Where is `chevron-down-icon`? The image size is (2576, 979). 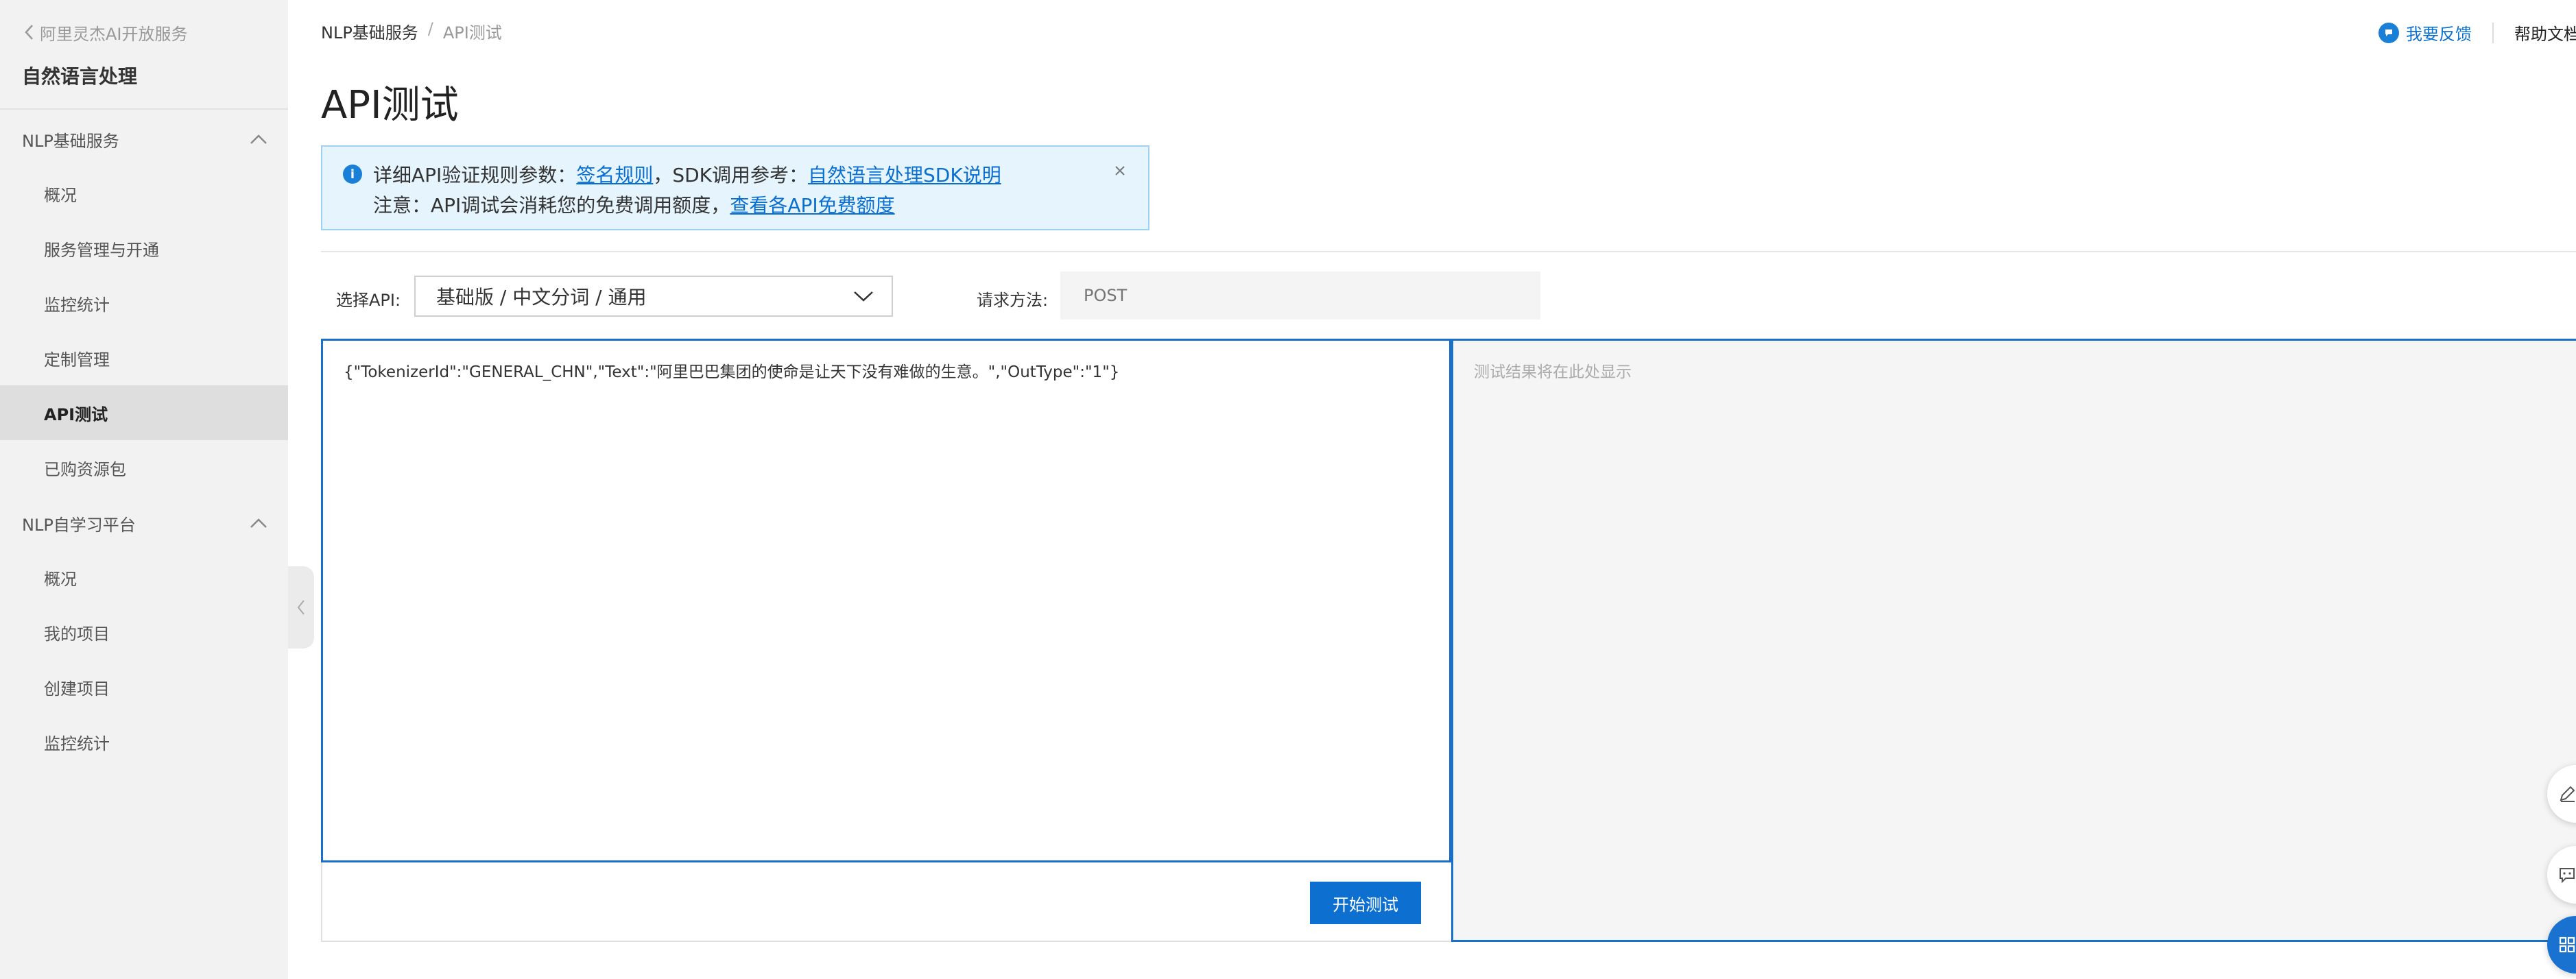
chevron-down-icon is located at coordinates (863, 296).